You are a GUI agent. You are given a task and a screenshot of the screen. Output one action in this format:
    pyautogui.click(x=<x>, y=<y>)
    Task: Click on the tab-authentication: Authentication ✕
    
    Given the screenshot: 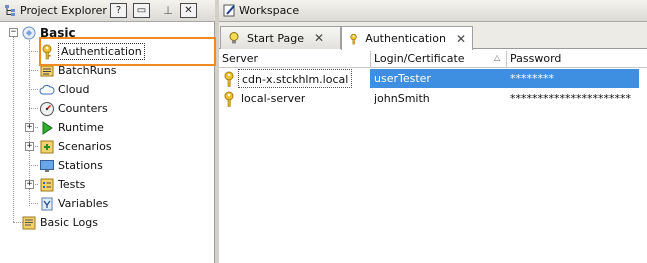 What is the action you would take?
    pyautogui.click(x=407, y=38)
    